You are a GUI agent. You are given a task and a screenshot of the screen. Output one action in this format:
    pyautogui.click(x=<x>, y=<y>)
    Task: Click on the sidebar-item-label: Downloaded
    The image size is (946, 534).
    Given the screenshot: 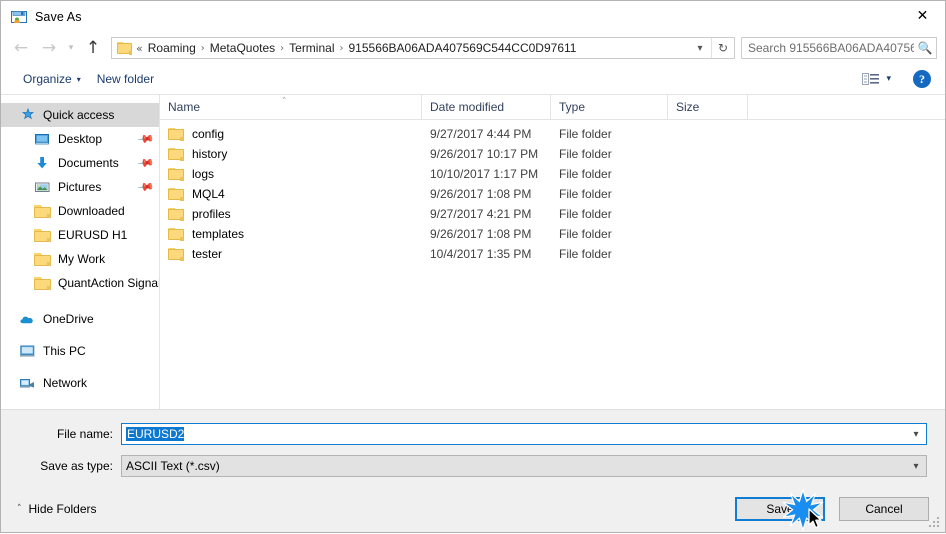 What is the action you would take?
    pyautogui.click(x=91, y=211)
    